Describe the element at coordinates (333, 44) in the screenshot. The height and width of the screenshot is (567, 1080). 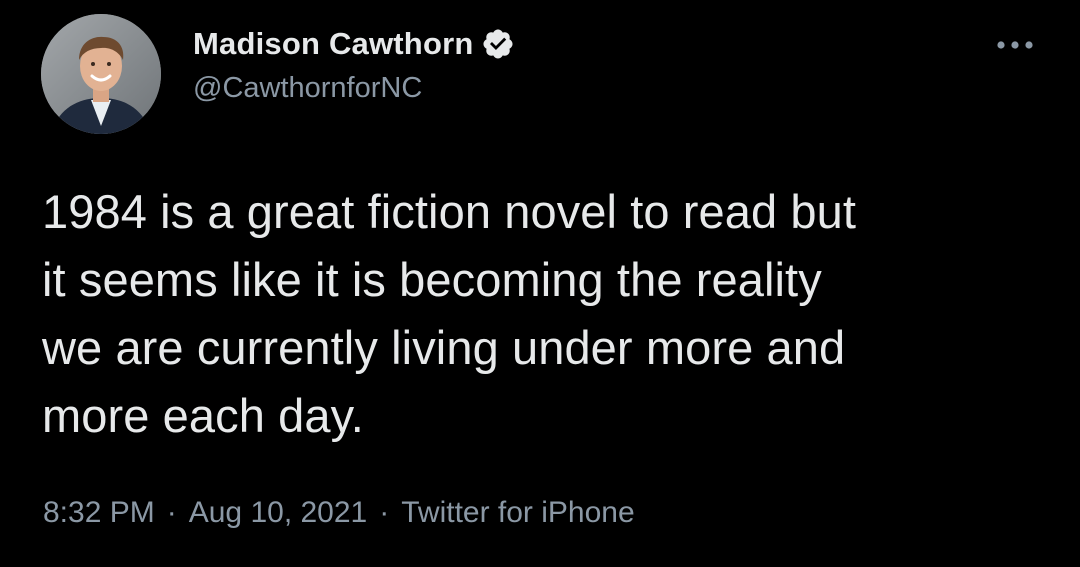
I see `display-name: Madison Cawthorn` at that location.